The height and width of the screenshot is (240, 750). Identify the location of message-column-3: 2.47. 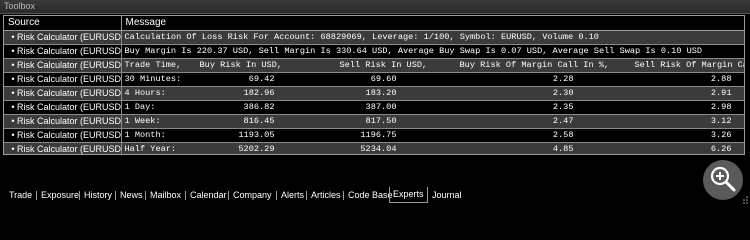
(563, 121).